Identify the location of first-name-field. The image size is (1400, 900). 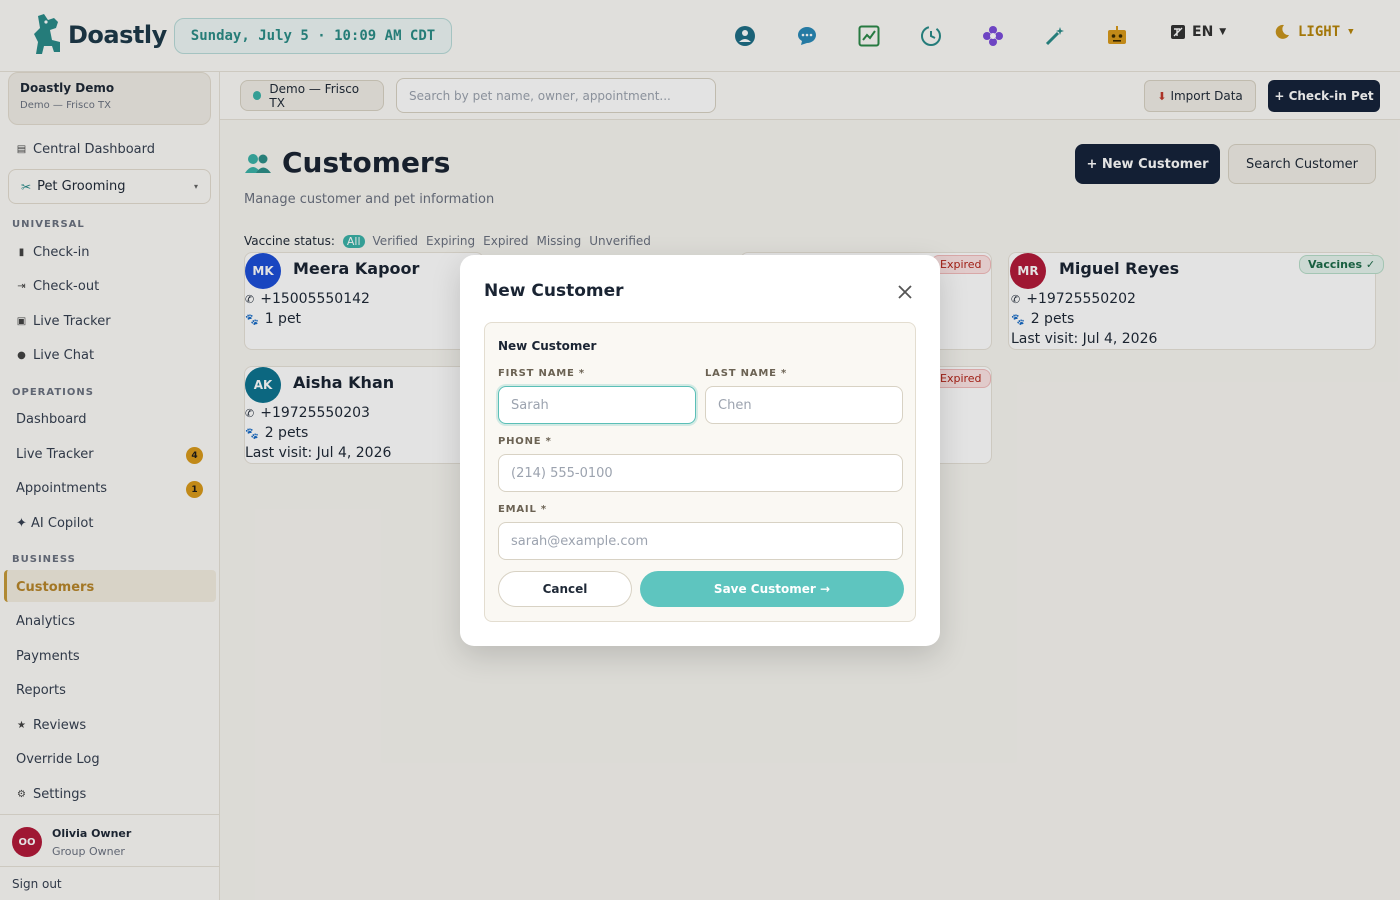
(597, 405).